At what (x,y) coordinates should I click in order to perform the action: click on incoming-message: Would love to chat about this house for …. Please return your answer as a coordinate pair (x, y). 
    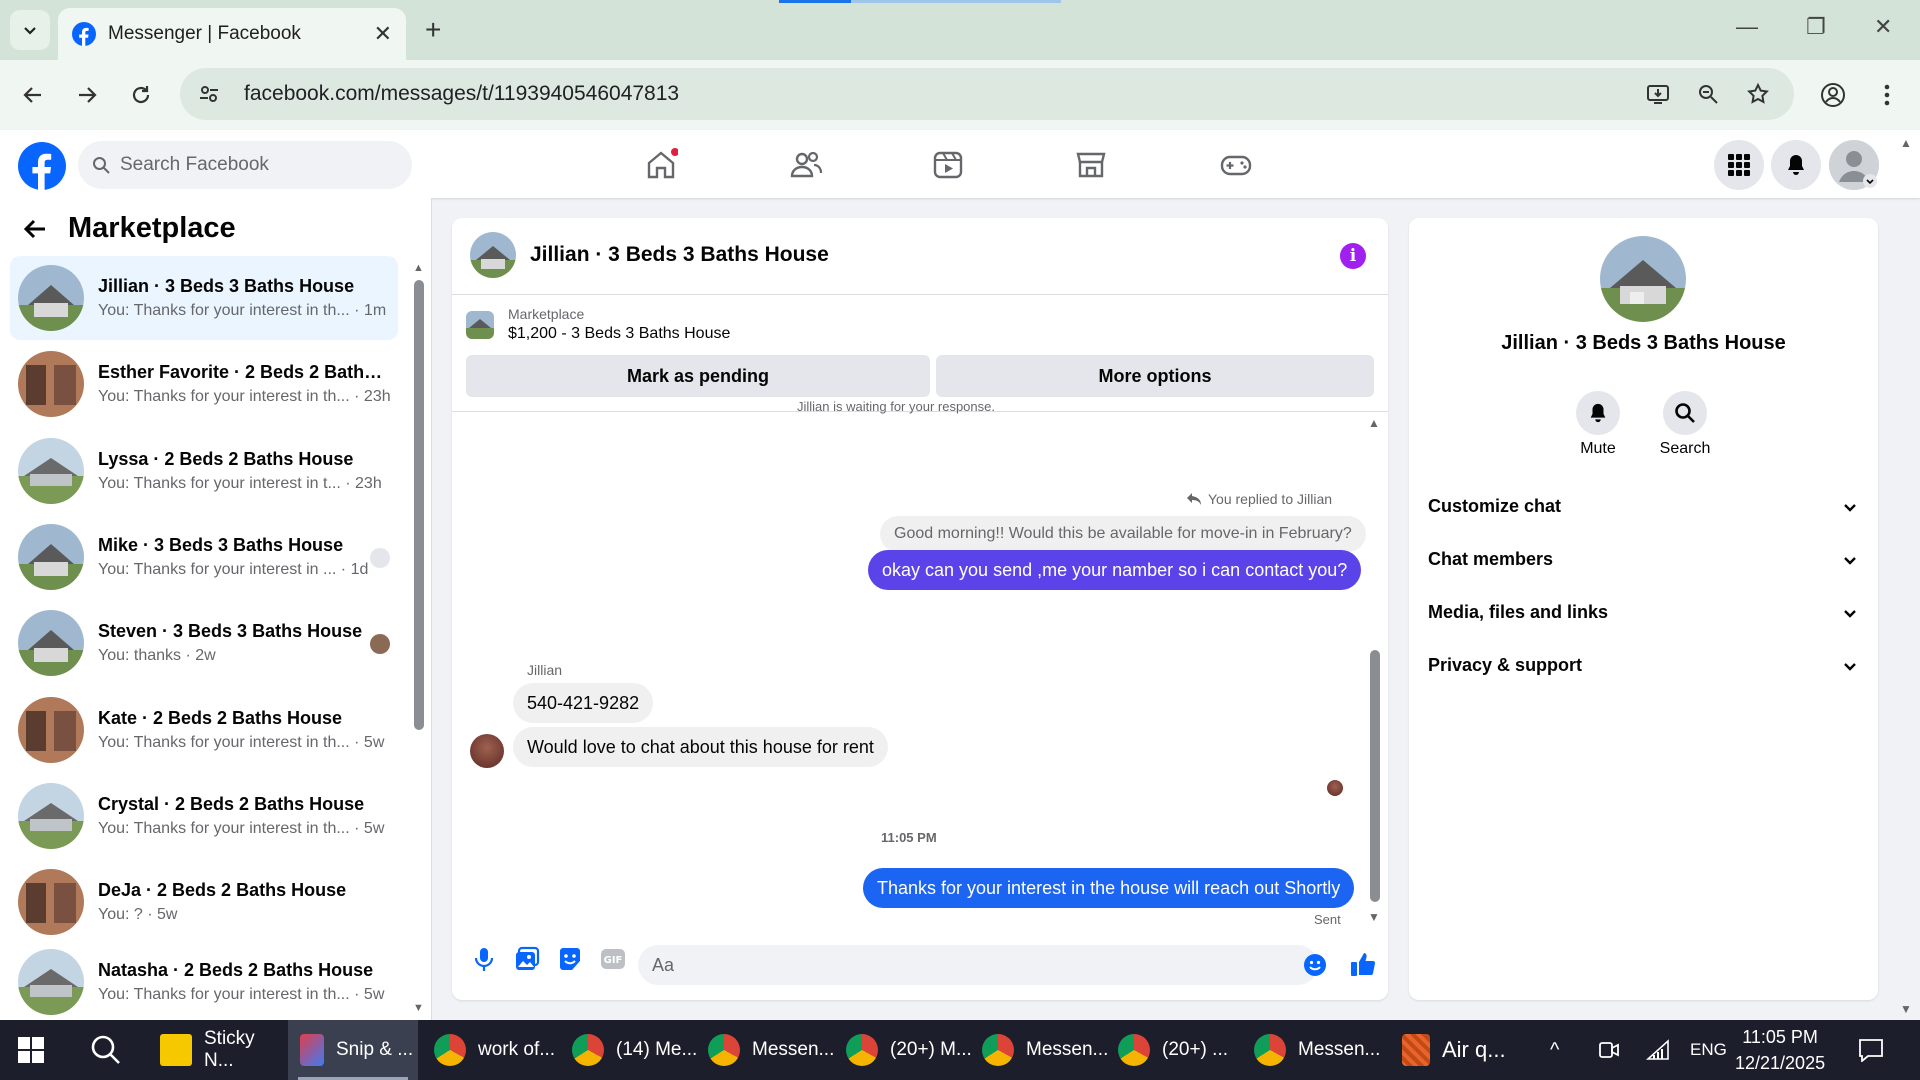
    Looking at the image, I should click on (700, 747).